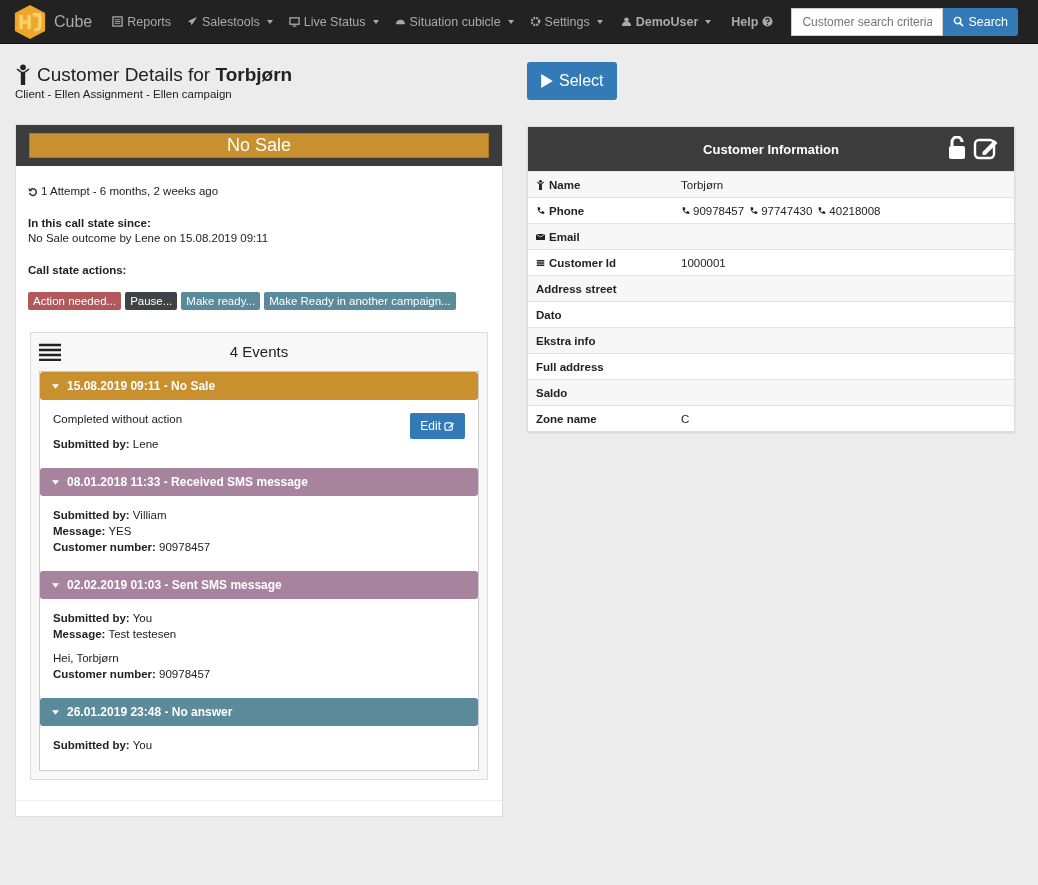 This screenshot has width=1038, height=885. Describe the element at coordinates (702, 184) in the screenshot. I see `field-value: Torbjørn` at that location.